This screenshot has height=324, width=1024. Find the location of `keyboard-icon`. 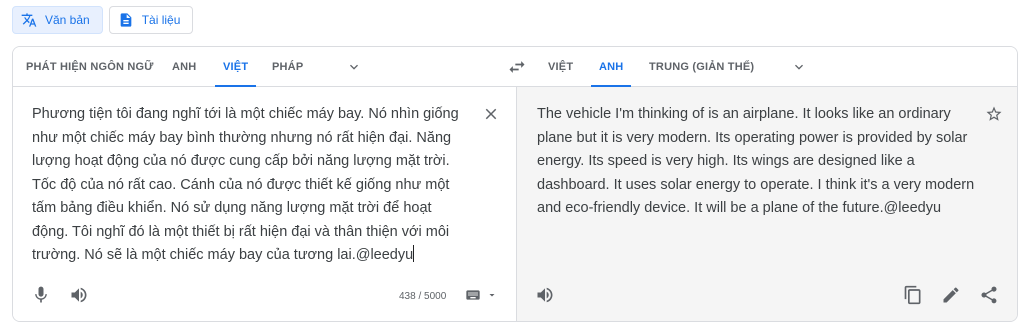

keyboard-icon is located at coordinates (473, 295).